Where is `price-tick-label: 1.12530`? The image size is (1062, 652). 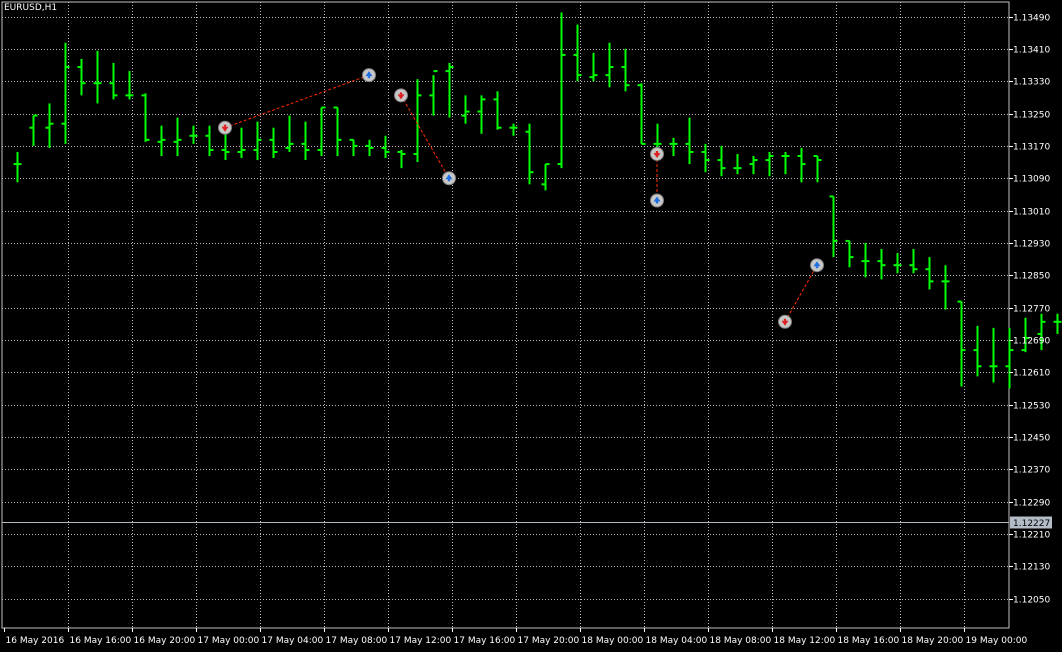 price-tick-label: 1.12530 is located at coordinates (1031, 407).